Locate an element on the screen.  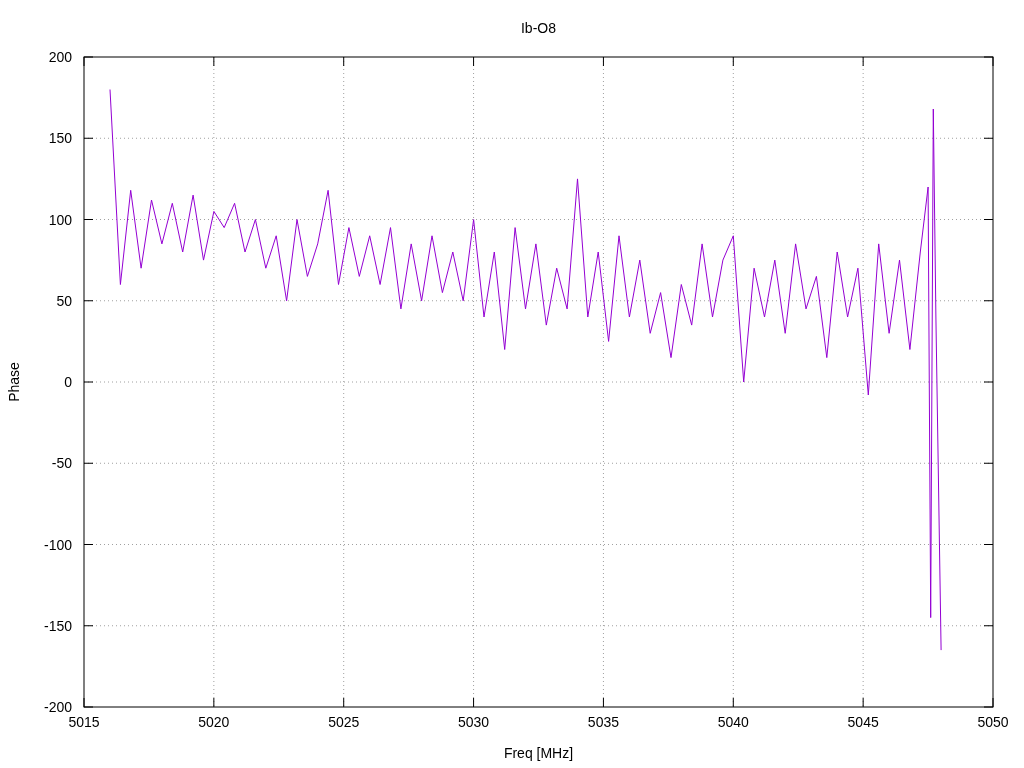
y-tick-label: 50 is located at coordinates (64, 300).